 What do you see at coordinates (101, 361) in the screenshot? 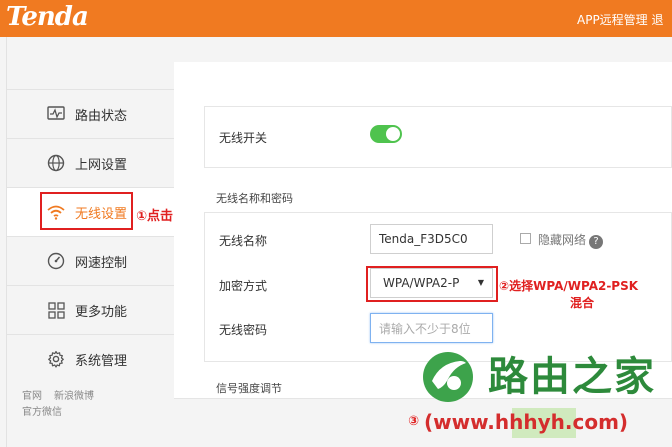
I see `sidebar-item-label: 系统管理` at bounding box center [101, 361].